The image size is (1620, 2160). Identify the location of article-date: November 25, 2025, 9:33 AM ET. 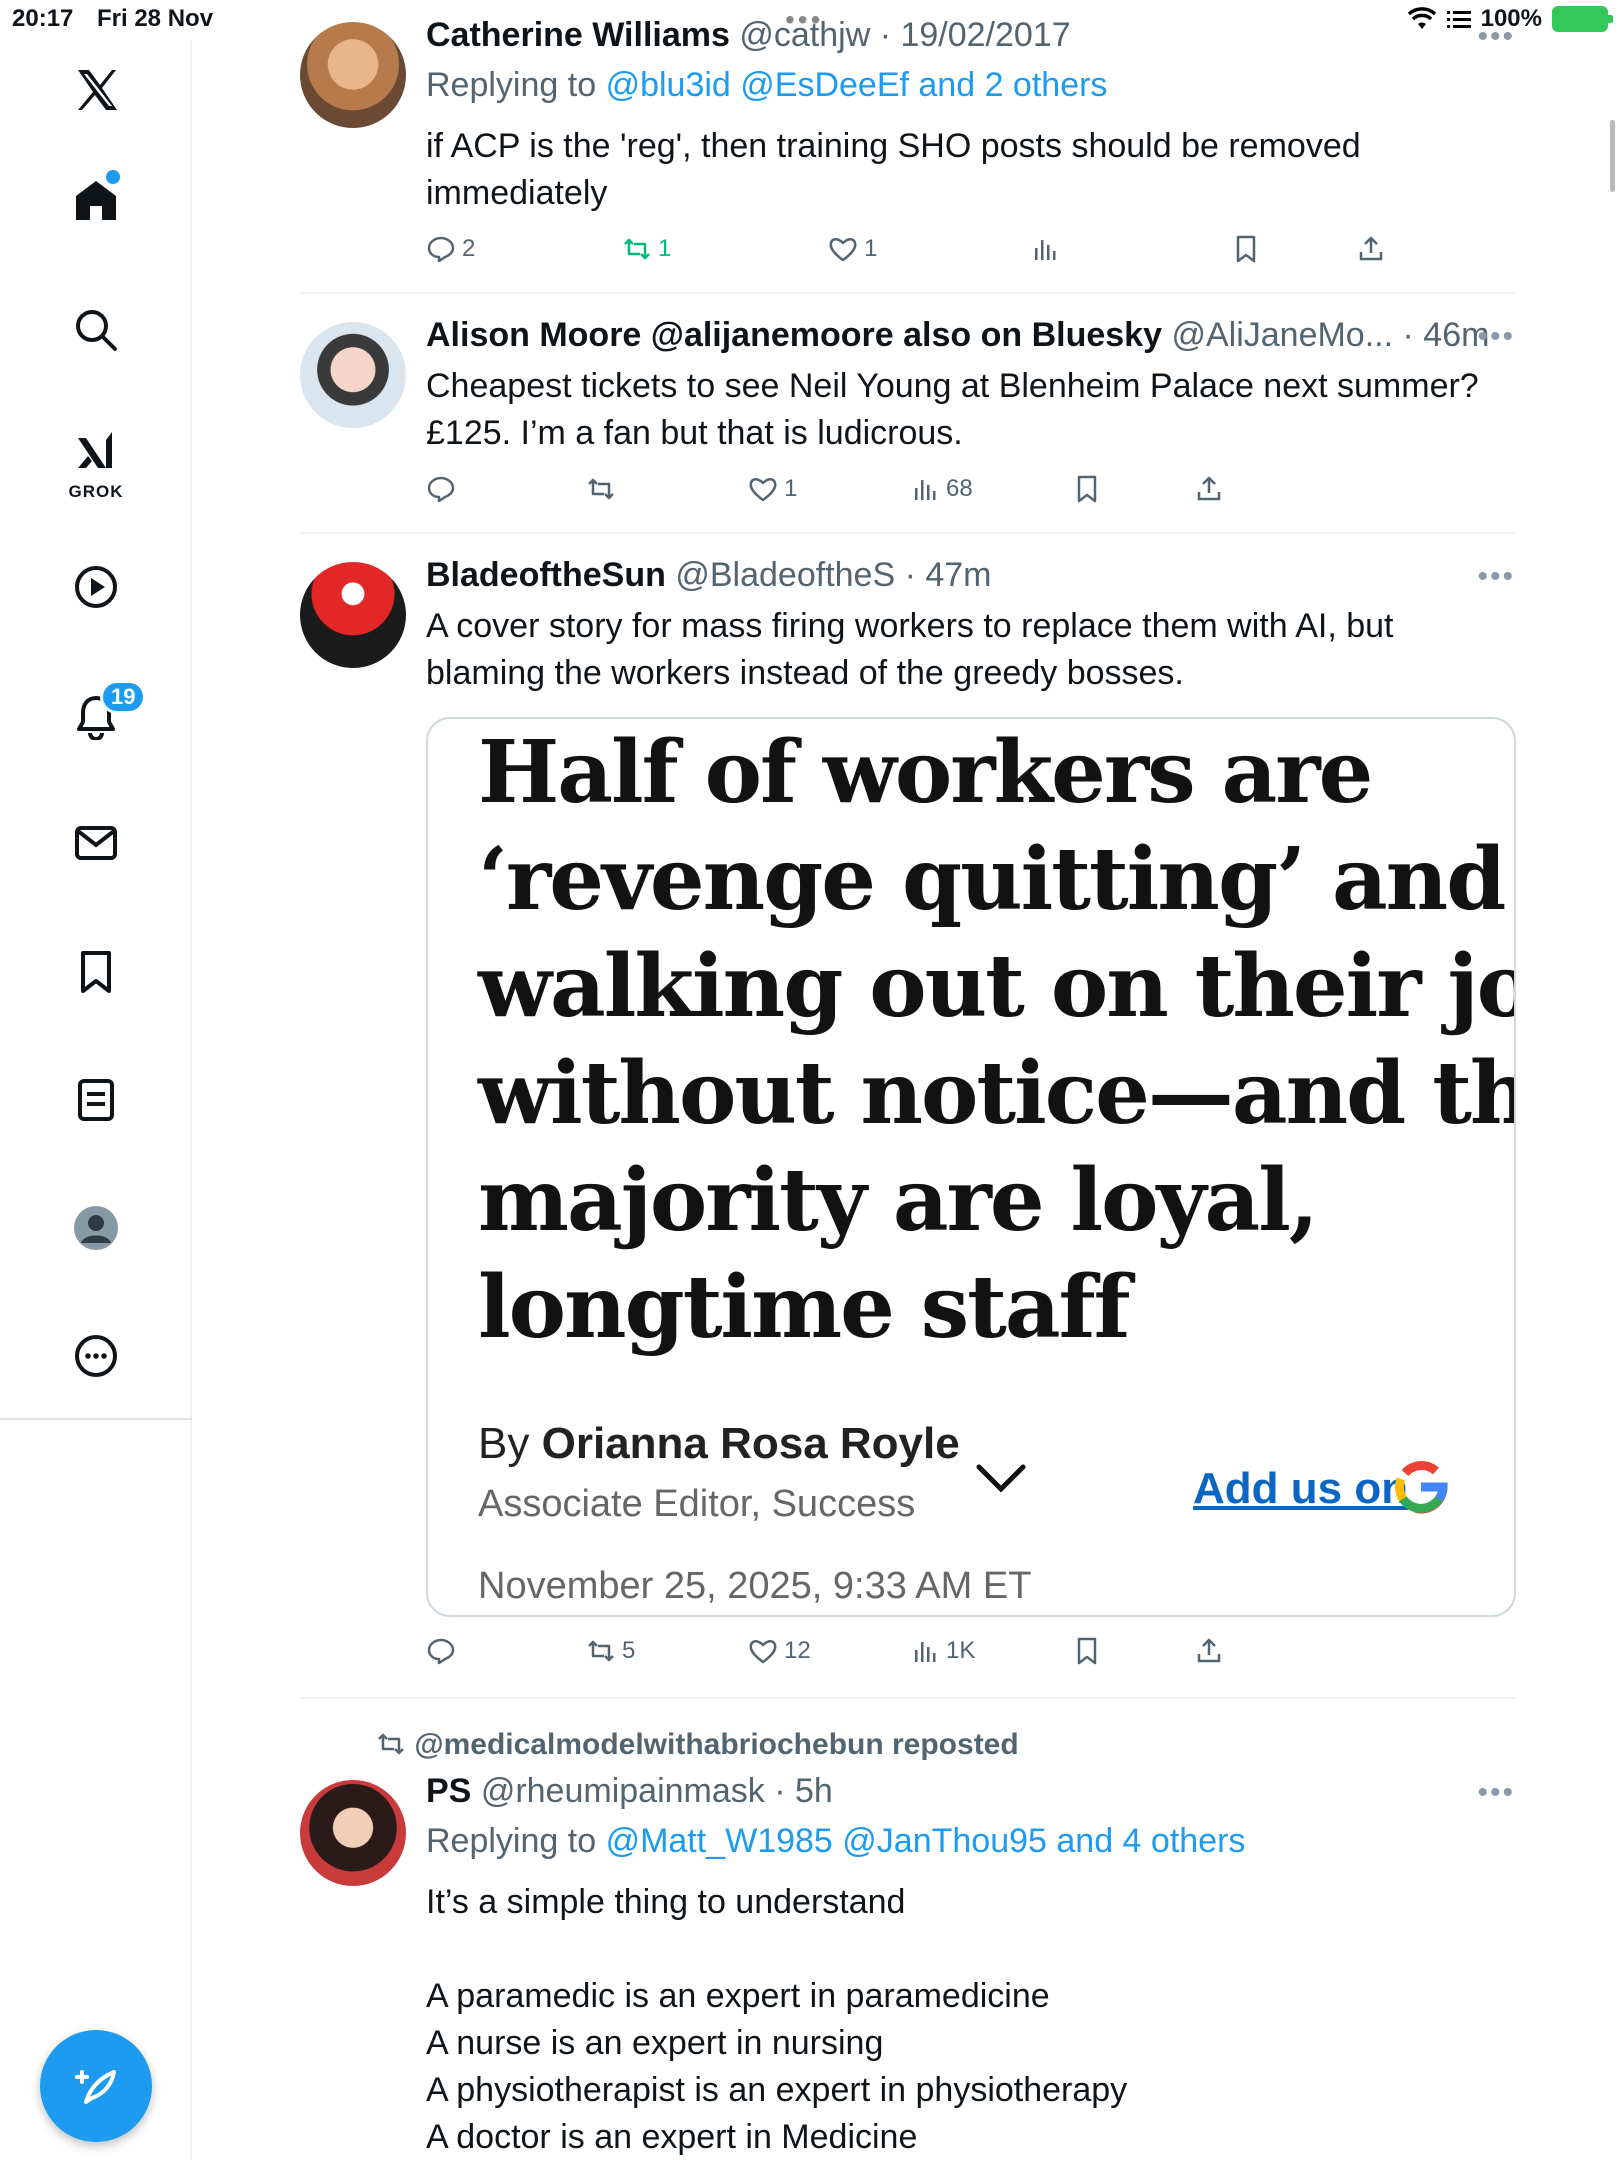
(755, 1586).